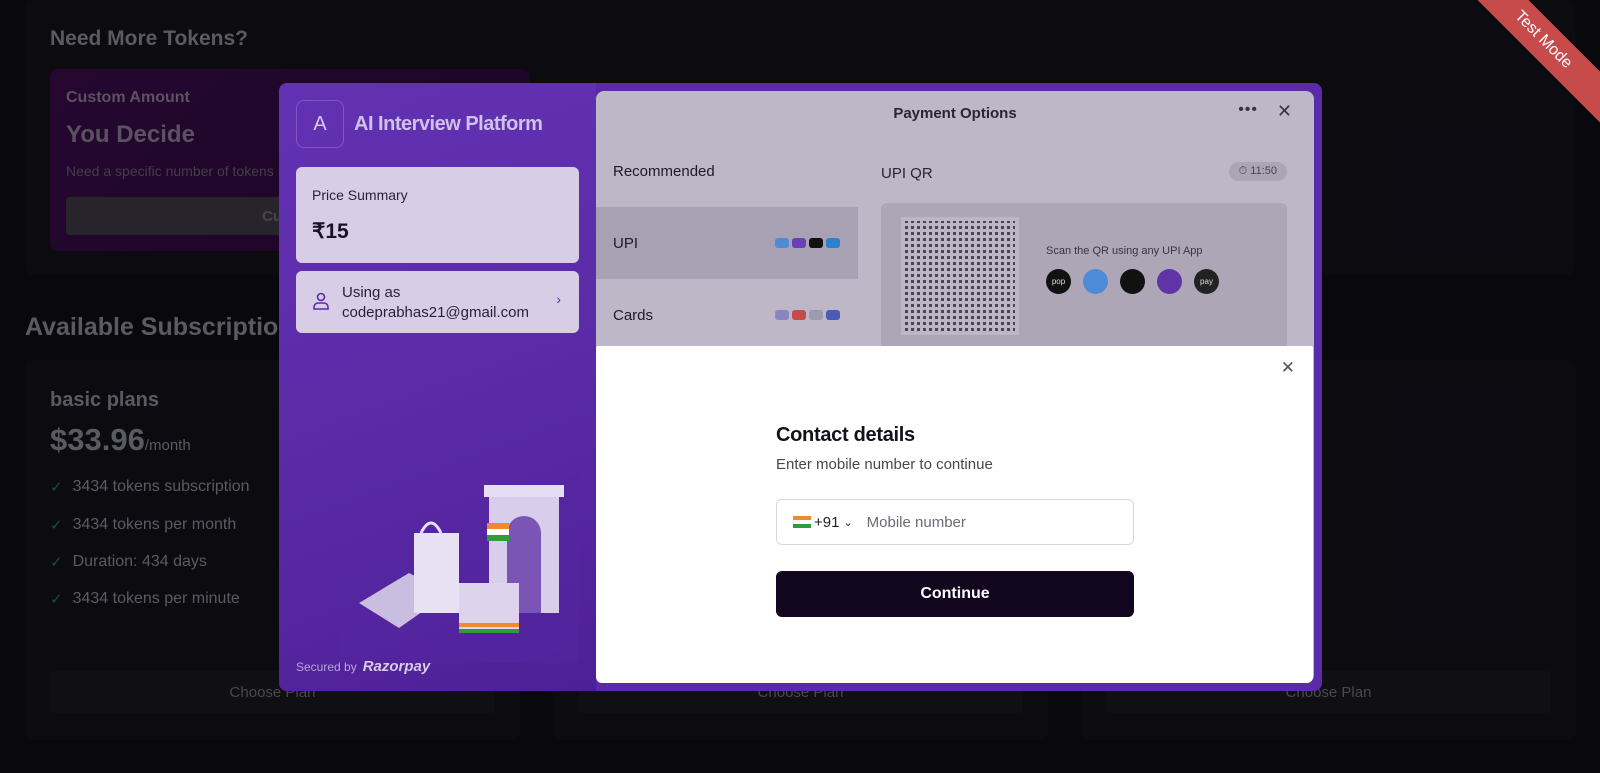 The height and width of the screenshot is (773, 1600). I want to click on payment-method-upi: UPI, so click(727, 243).